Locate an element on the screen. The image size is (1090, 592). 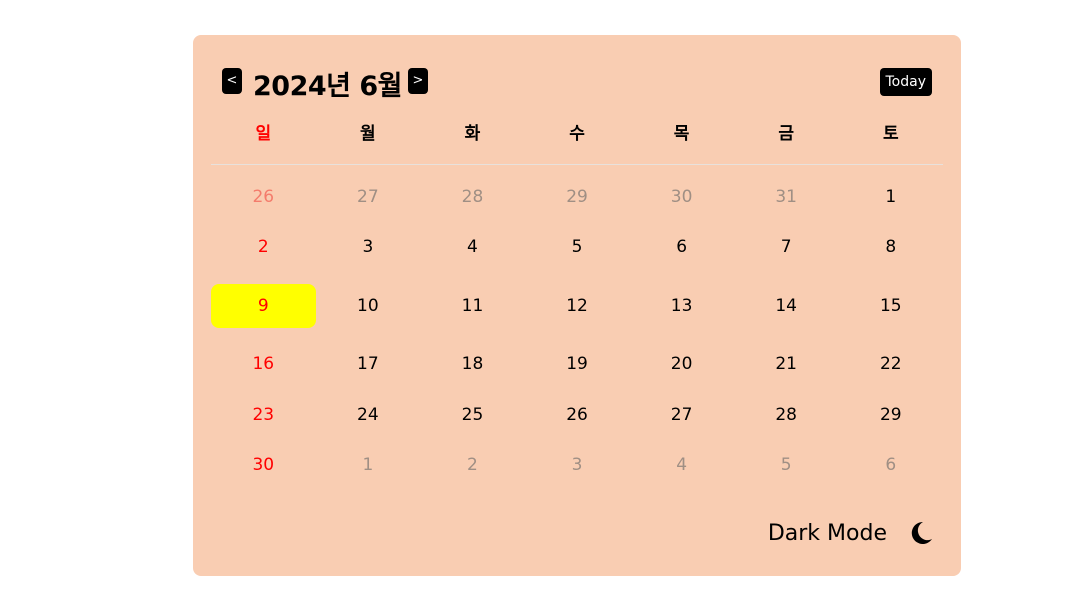
week-row: 30 1 2 3 4 5 6 is located at coordinates (577, 465).